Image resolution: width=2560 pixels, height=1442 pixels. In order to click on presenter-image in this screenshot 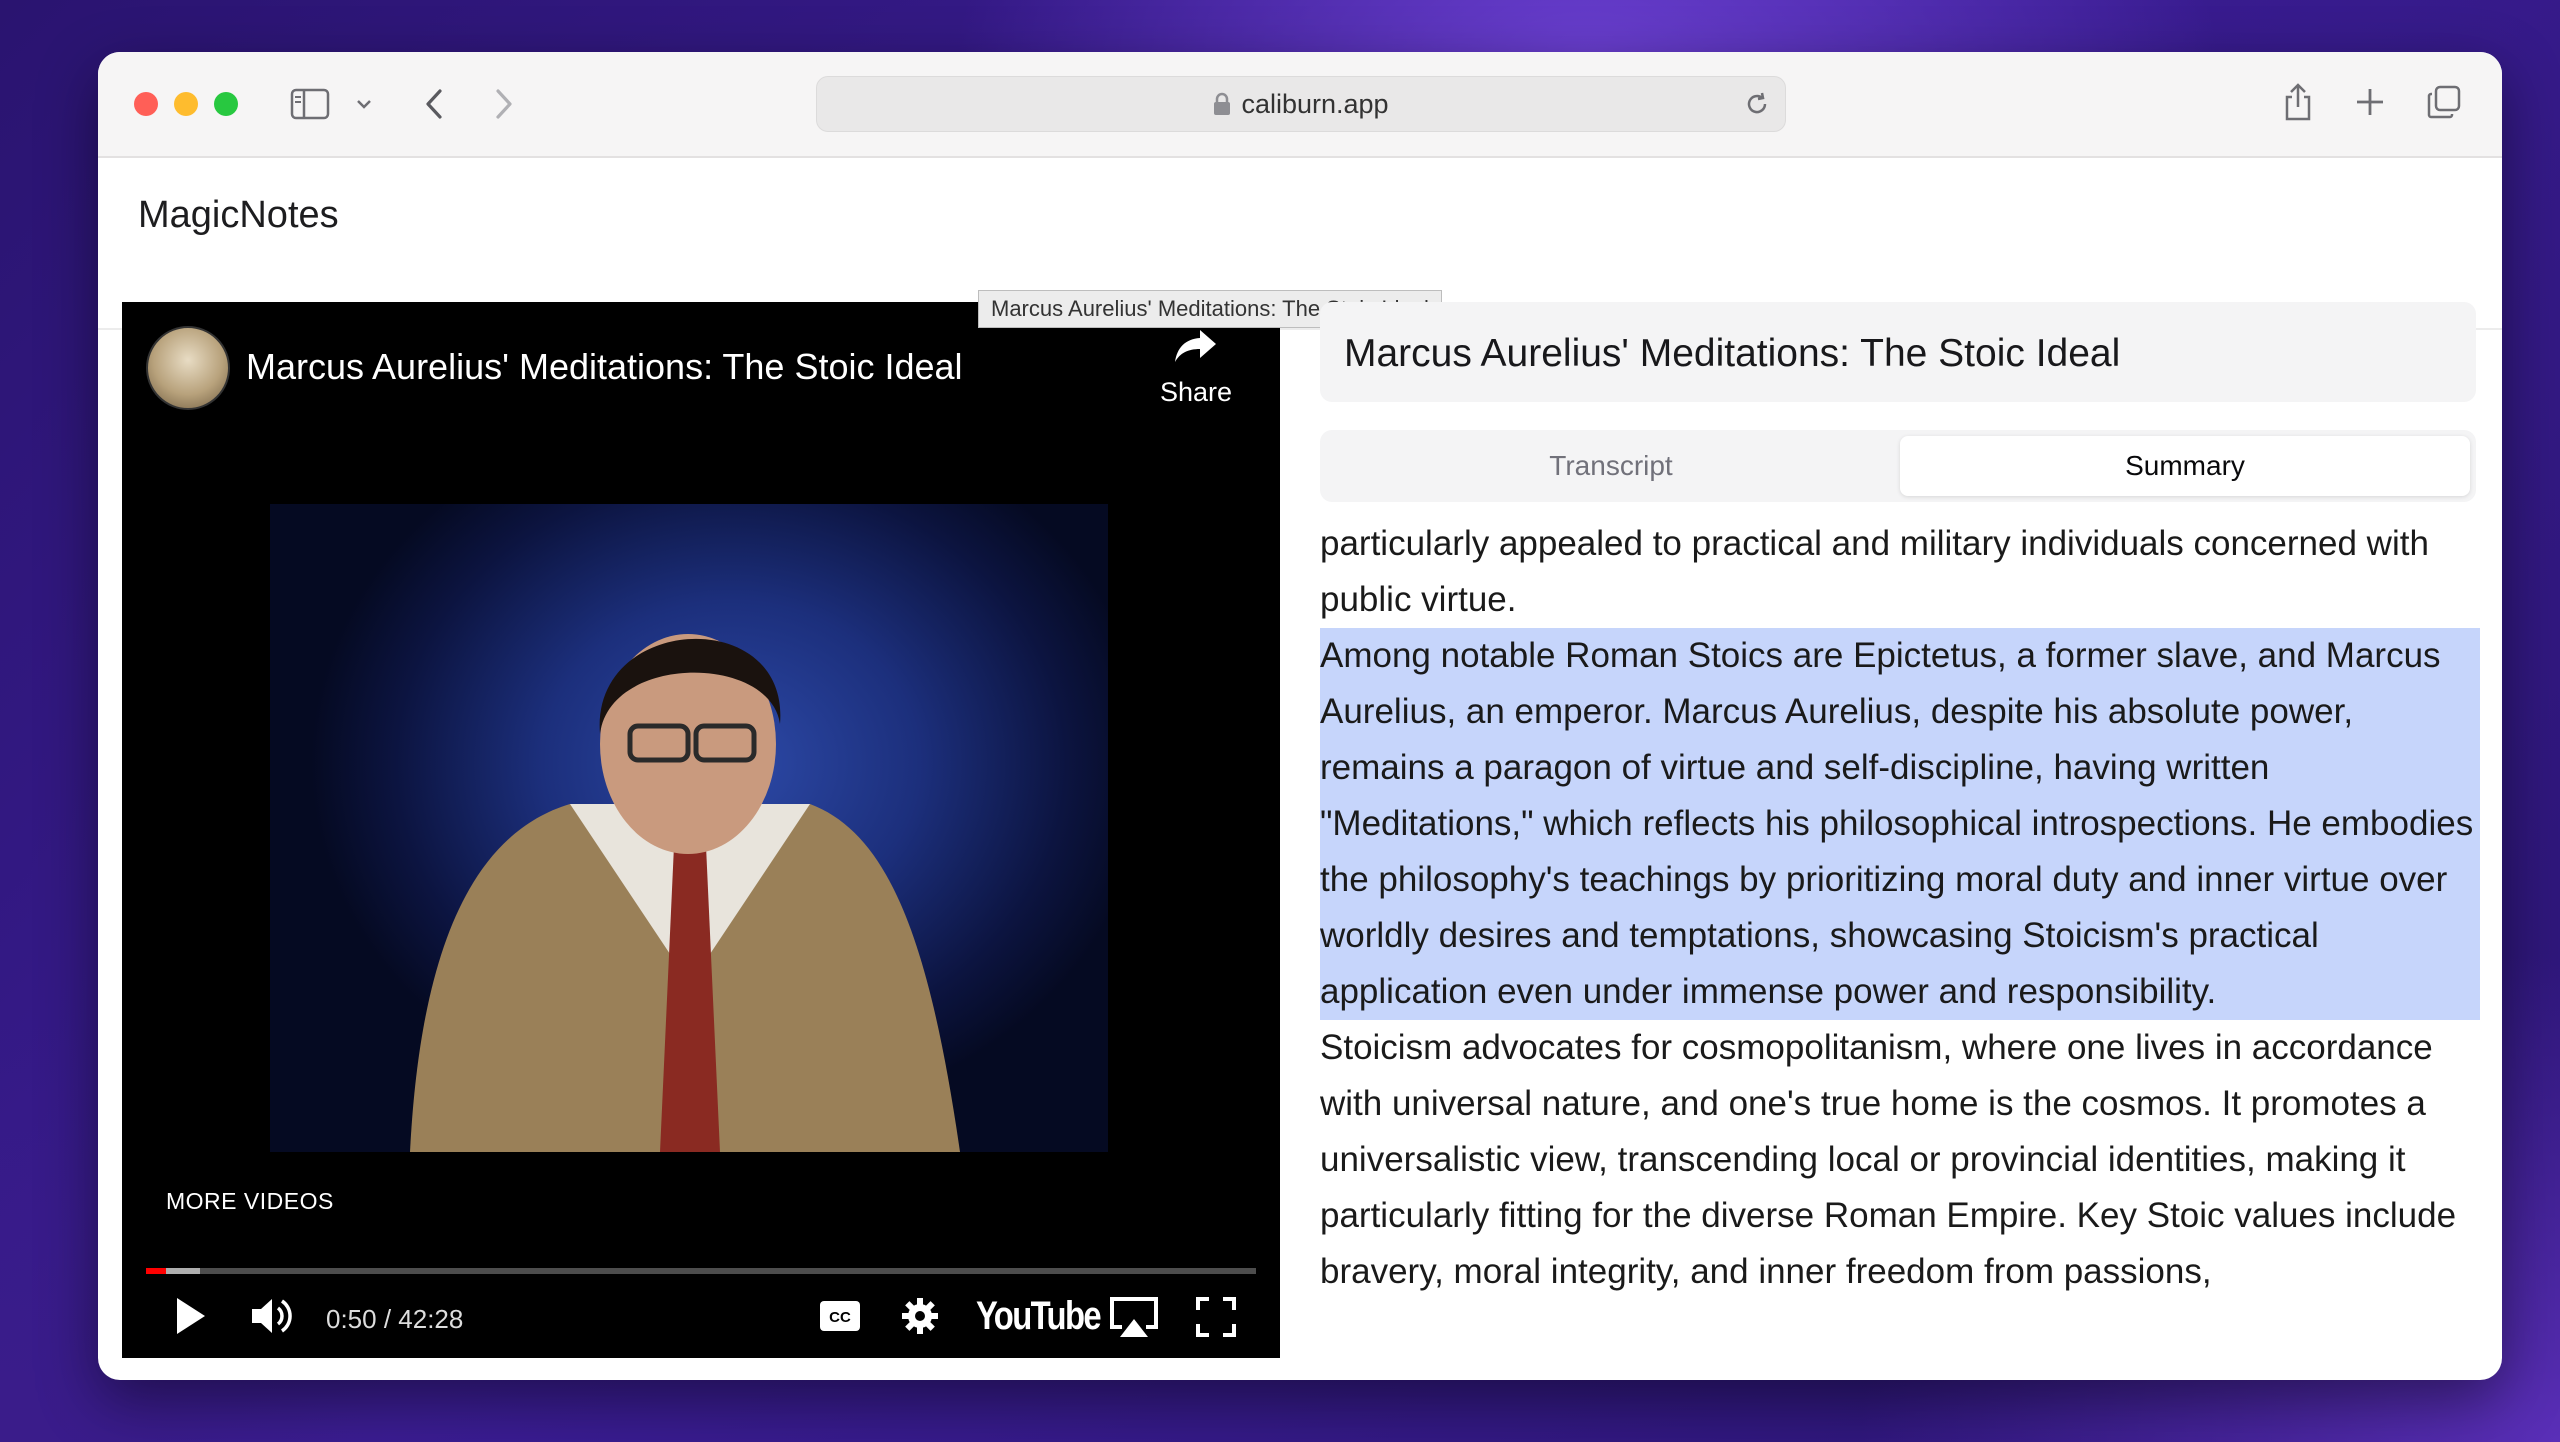, I will do `click(685, 893)`.